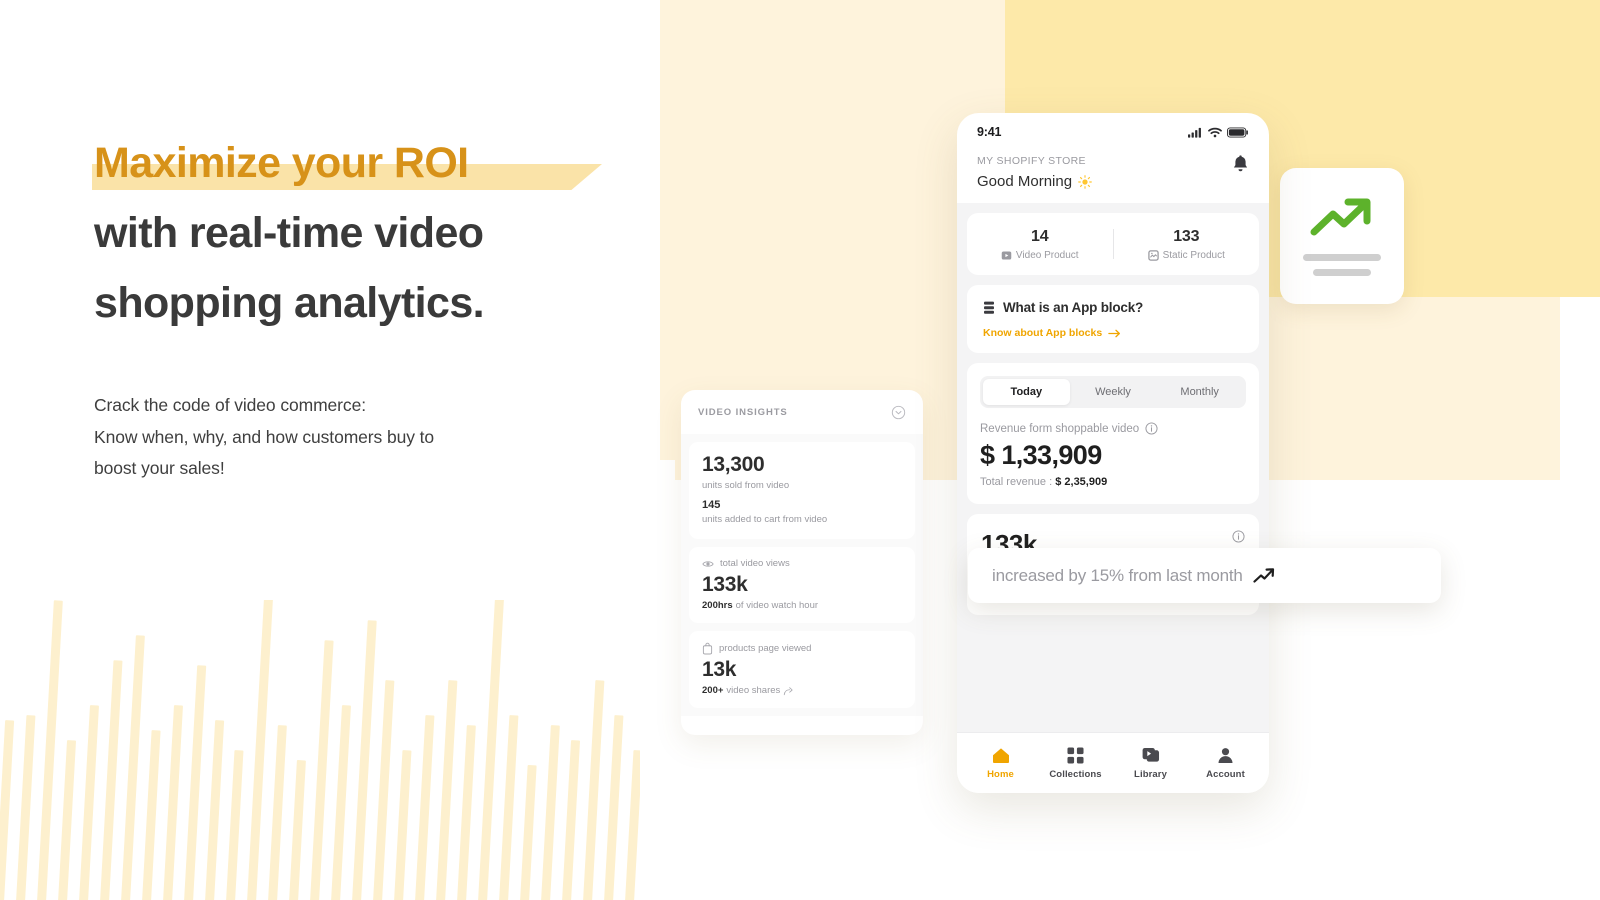  What do you see at coordinates (743, 412) in the screenshot?
I see `video-insights-title: VIDEO INSIGHTS` at bounding box center [743, 412].